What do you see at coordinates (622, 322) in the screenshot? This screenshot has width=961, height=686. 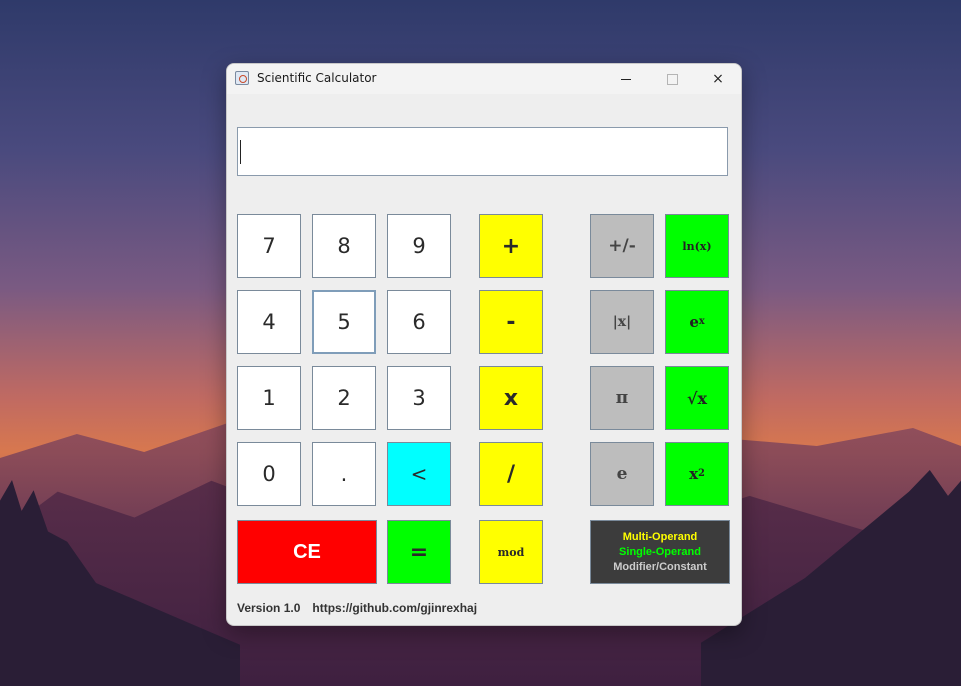 I see `abs-button: |x|` at bounding box center [622, 322].